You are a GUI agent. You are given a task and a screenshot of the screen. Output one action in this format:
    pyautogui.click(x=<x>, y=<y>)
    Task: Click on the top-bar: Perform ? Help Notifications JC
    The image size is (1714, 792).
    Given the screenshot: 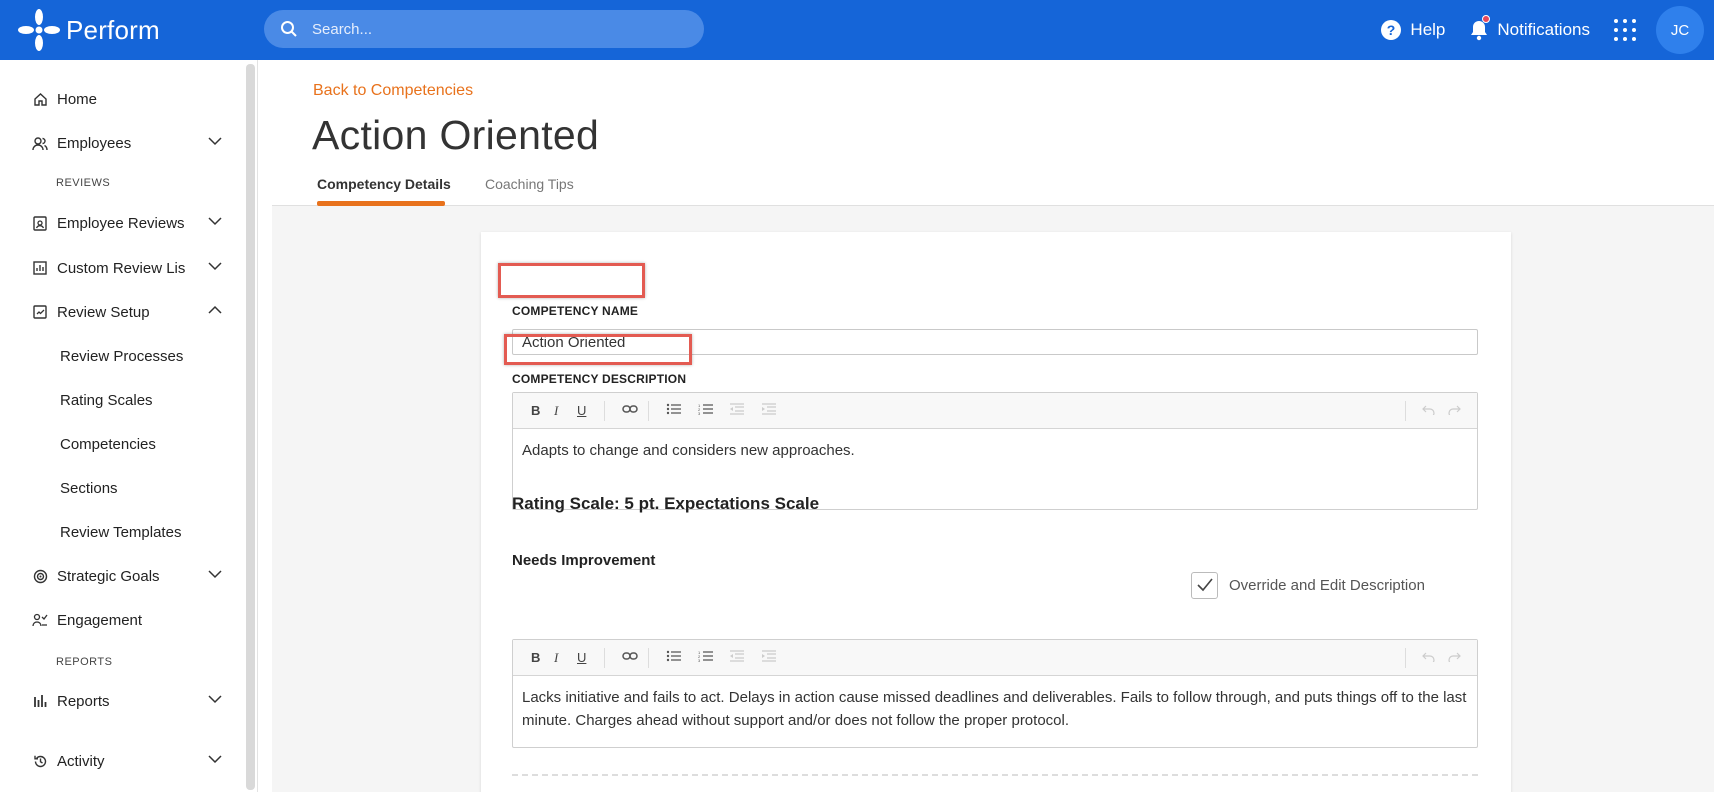 What is the action you would take?
    pyautogui.click(x=857, y=30)
    